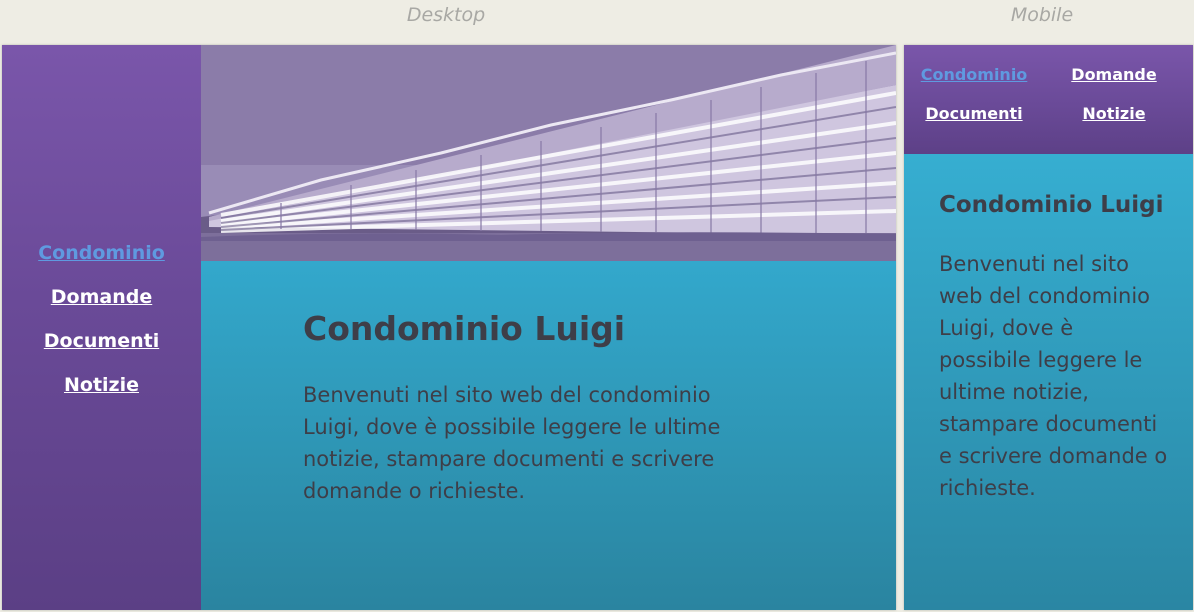  I want to click on mobile-nav: Condominio Domande Documenti Notizie, so click(1048, 94).